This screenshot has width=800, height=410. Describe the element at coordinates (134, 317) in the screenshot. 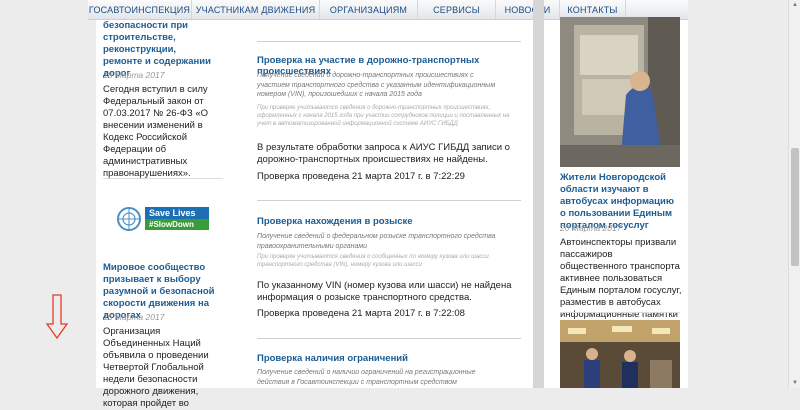

I see `news-date: 16 Марта 2017` at that location.